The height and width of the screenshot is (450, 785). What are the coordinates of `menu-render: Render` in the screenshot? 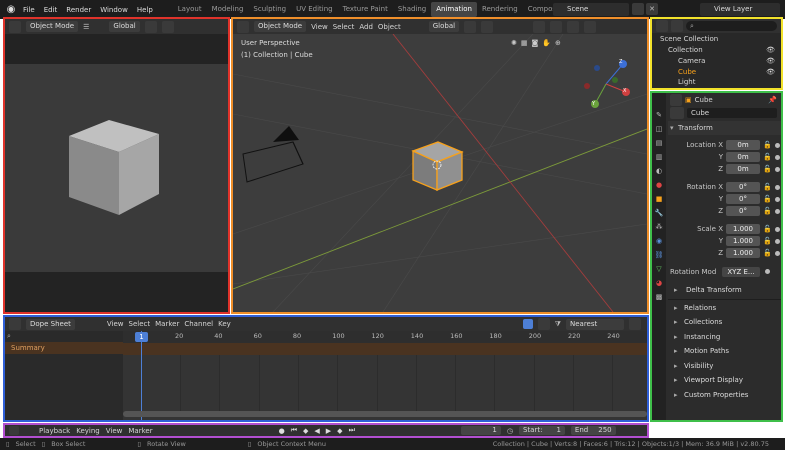 It's located at (78, 10).